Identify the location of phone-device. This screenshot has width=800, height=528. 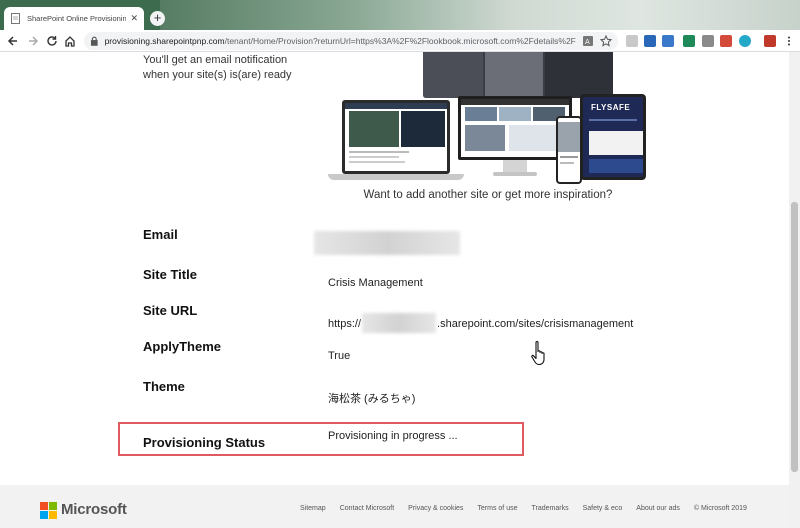
(569, 150).